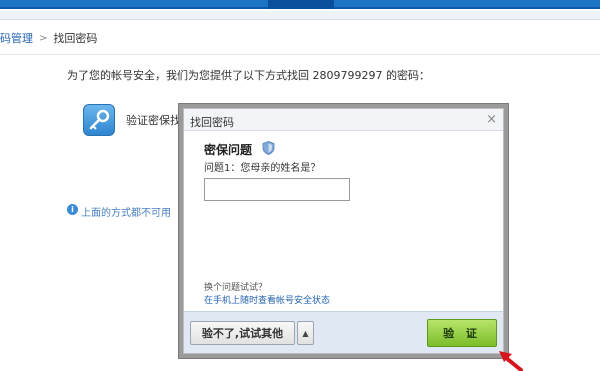 The image size is (600, 371). I want to click on breadcrumb-parent: 码管理, so click(16, 38).